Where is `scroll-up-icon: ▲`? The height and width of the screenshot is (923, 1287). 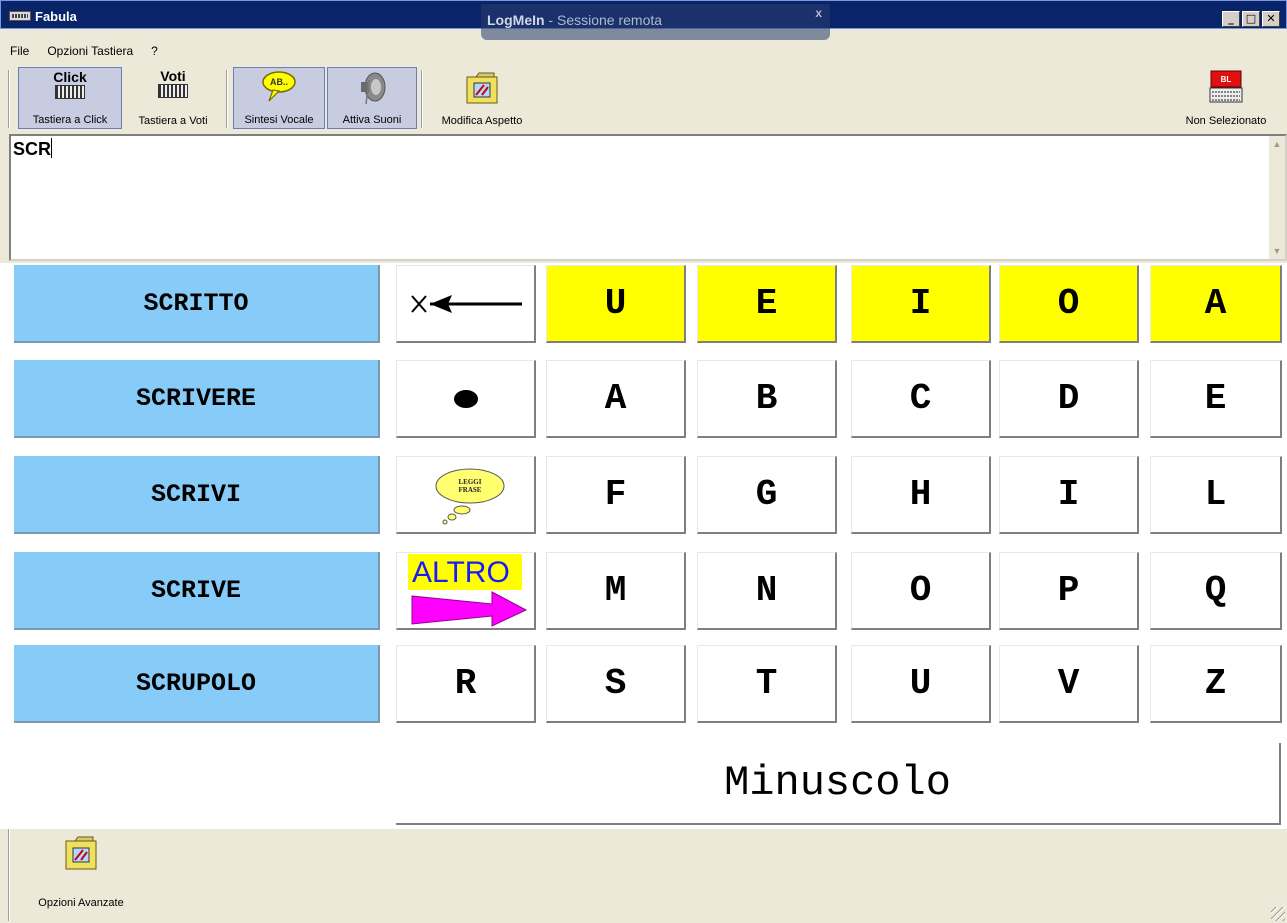
scroll-up-icon: ▲ is located at coordinates (1277, 144).